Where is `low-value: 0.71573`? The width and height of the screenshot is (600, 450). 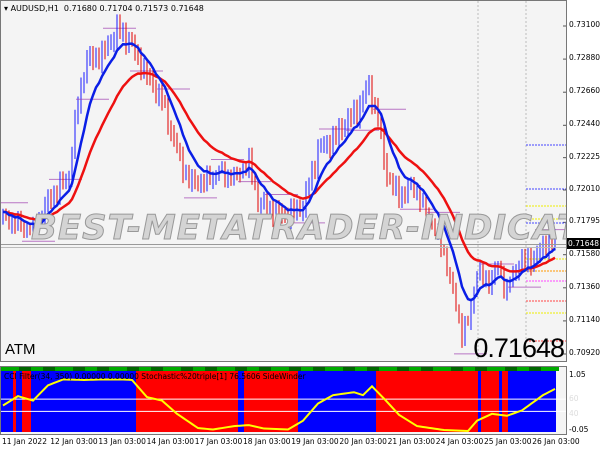
low-value: 0.71573 is located at coordinates (152, 8).